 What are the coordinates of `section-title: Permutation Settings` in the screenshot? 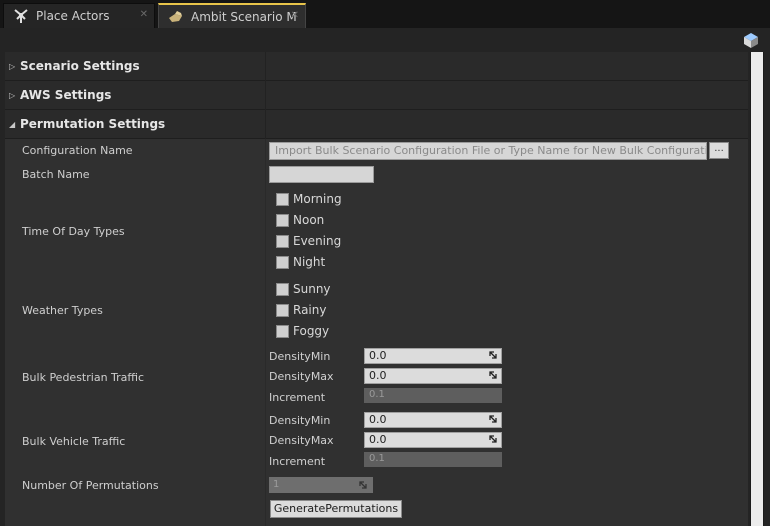 It's located at (93, 124).